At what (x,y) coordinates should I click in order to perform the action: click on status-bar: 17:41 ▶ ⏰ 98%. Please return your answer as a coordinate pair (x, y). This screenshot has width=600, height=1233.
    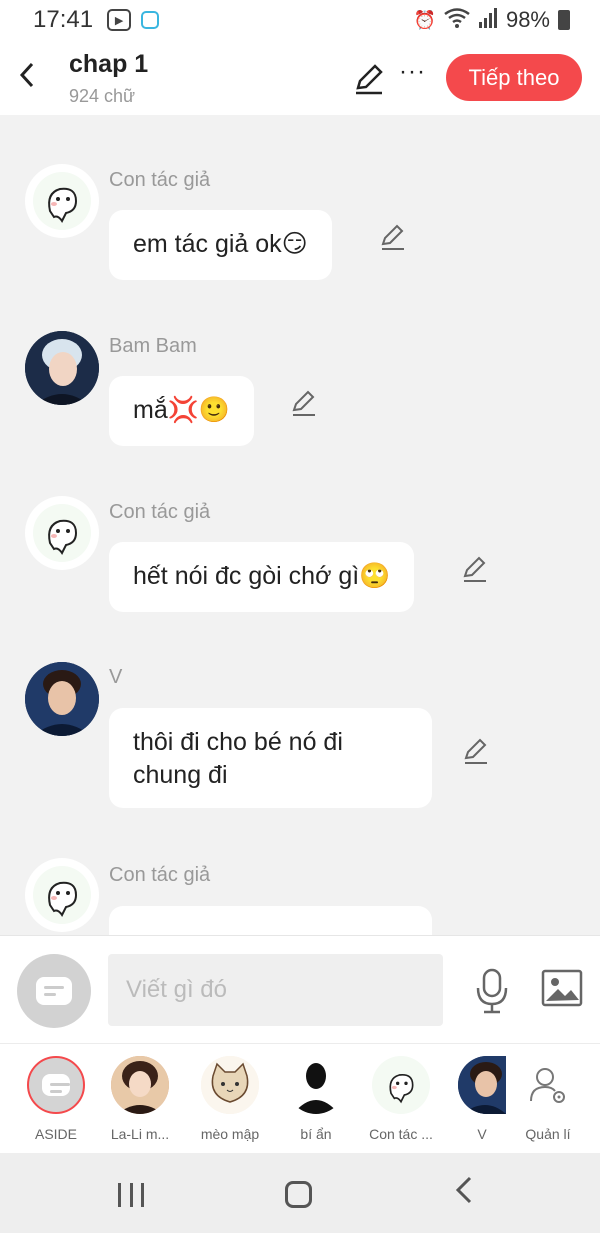
    Looking at the image, I should click on (300, 20).